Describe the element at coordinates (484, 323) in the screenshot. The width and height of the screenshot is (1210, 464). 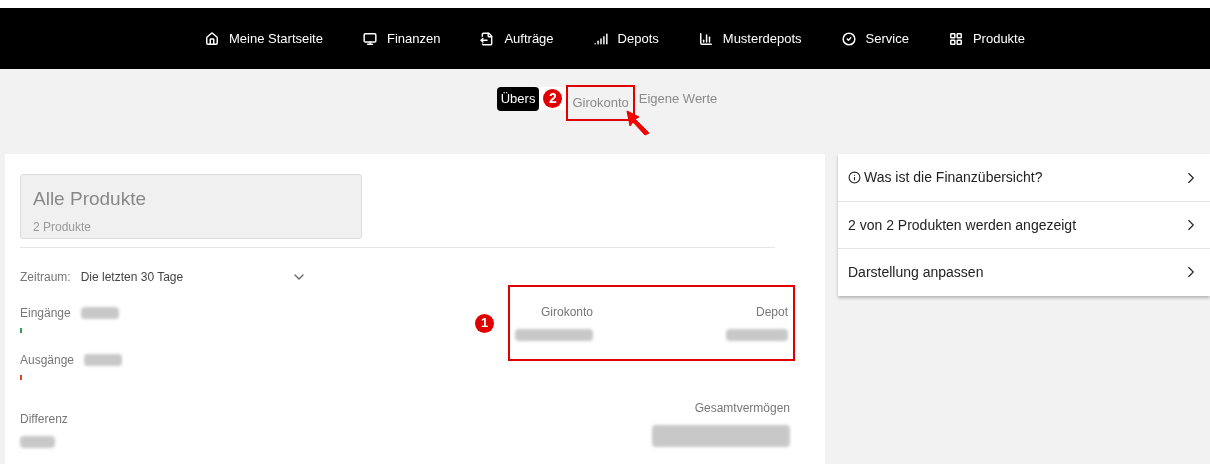
I see `step-marker: 1` at that location.